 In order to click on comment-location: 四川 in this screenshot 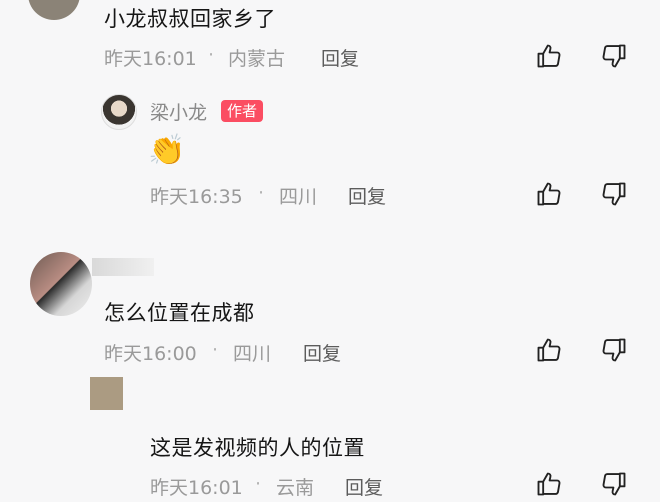, I will do `click(252, 354)`.